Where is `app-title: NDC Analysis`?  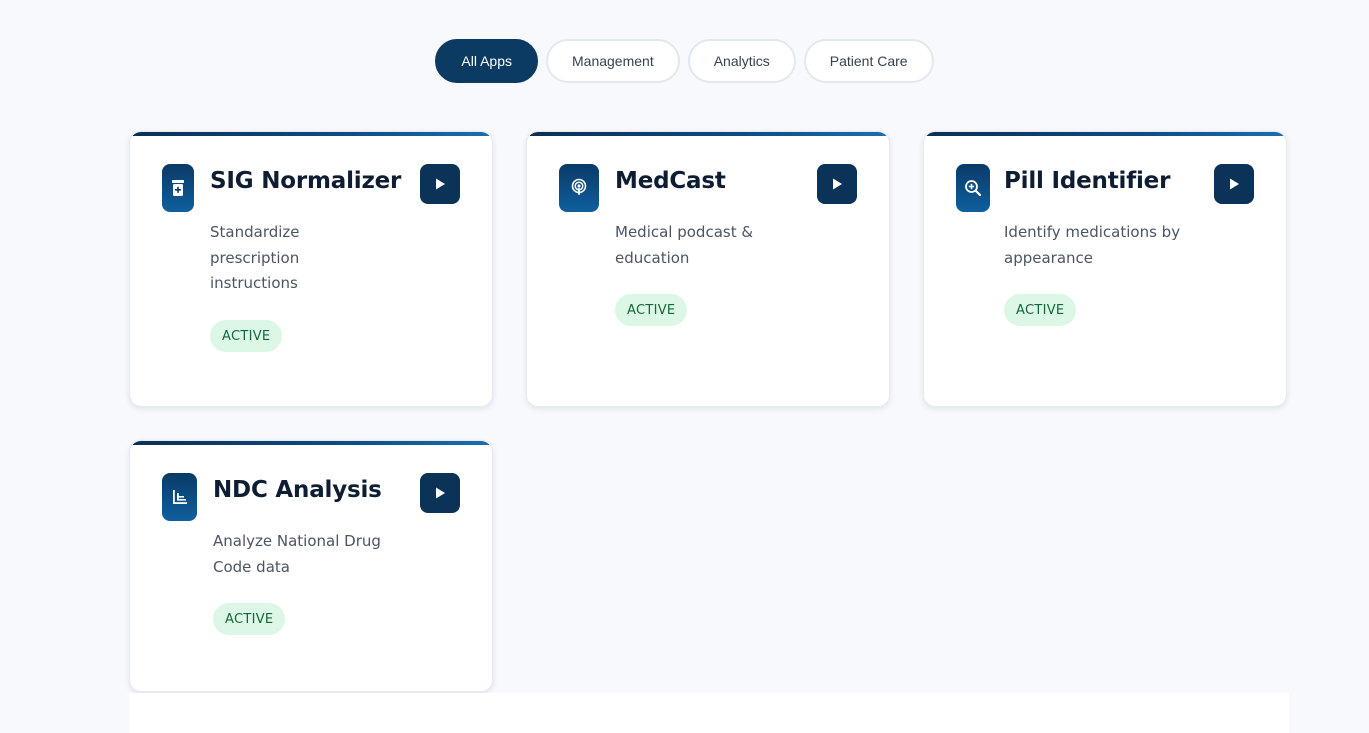 app-title: NDC Analysis is located at coordinates (297, 490).